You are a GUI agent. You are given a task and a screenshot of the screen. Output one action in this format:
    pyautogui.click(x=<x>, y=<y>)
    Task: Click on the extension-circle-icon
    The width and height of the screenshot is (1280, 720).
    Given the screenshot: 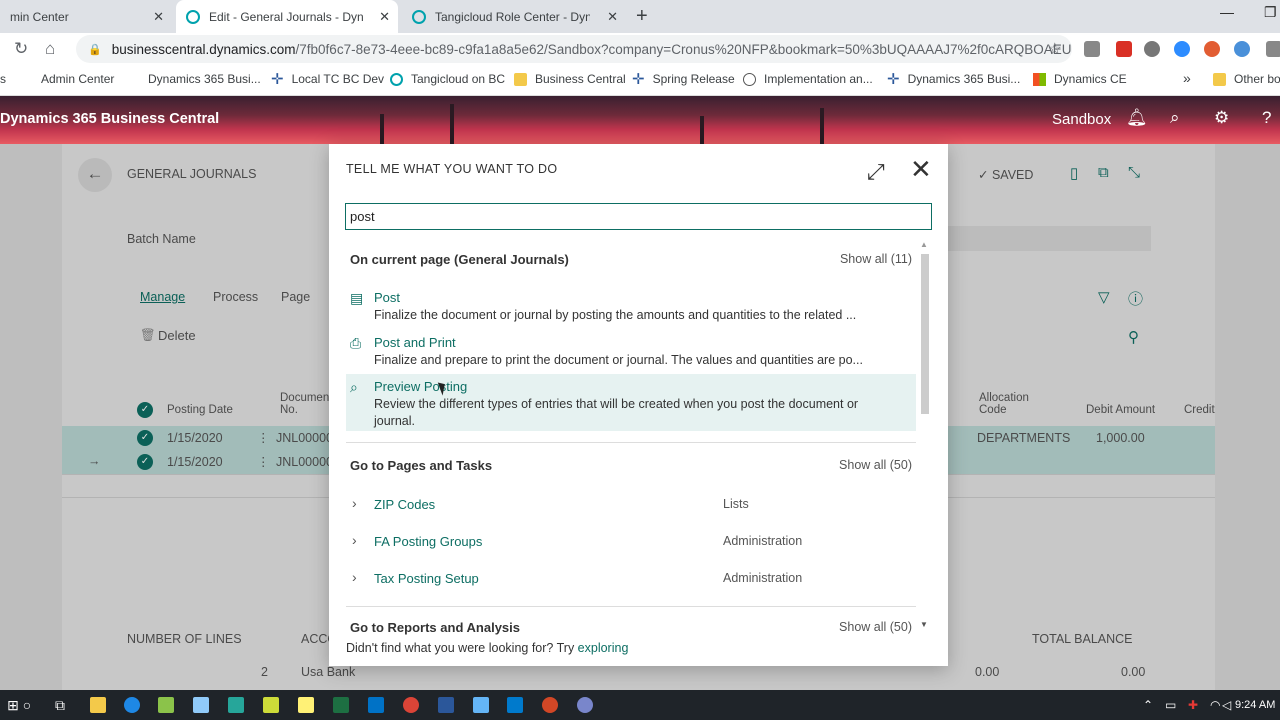 What is the action you would take?
    pyautogui.click(x=1152, y=49)
    